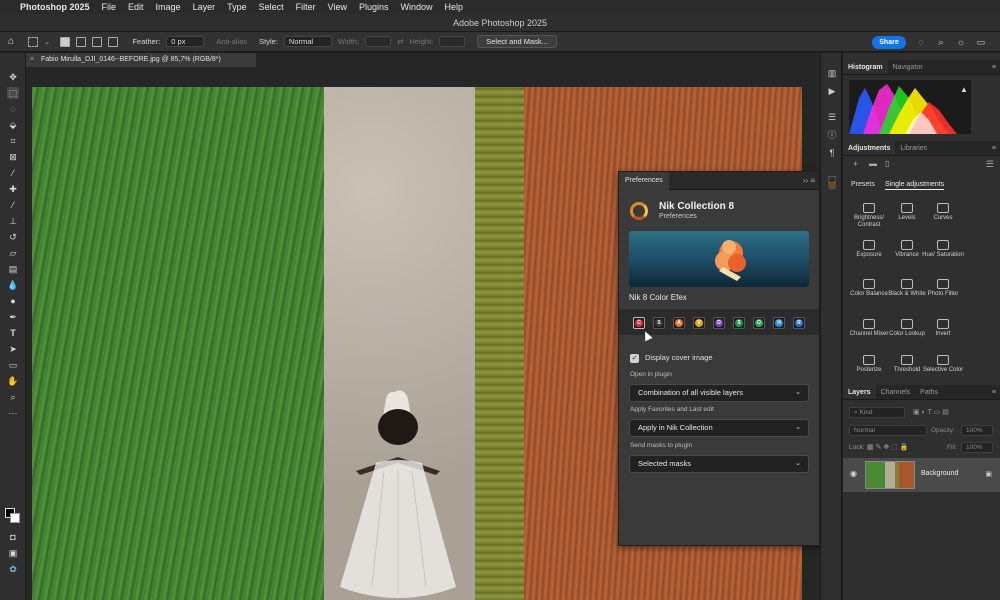 This screenshot has height=600, width=1000. Describe the element at coordinates (719, 323) in the screenshot. I see `plugin-dfine-icon: D` at that location.